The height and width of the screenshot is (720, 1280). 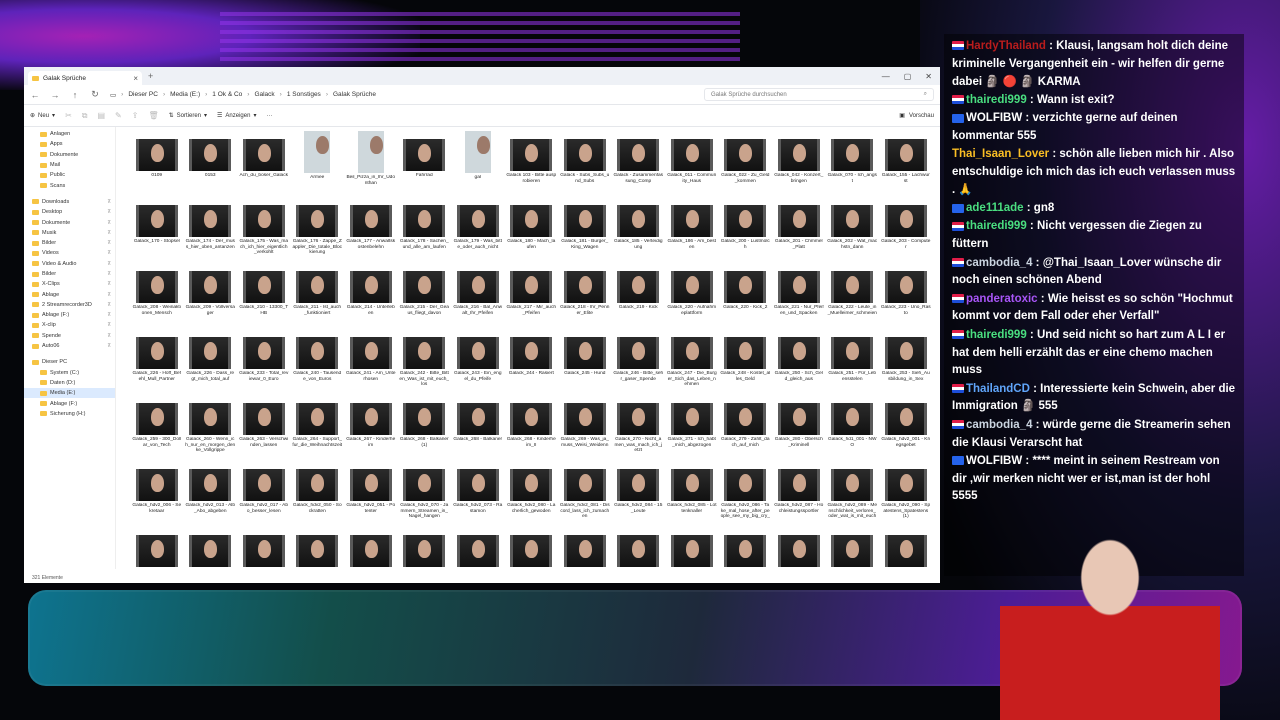 What do you see at coordinates (425, 164) in the screenshot?
I see `file-item: Fahrrad` at bounding box center [425, 164].